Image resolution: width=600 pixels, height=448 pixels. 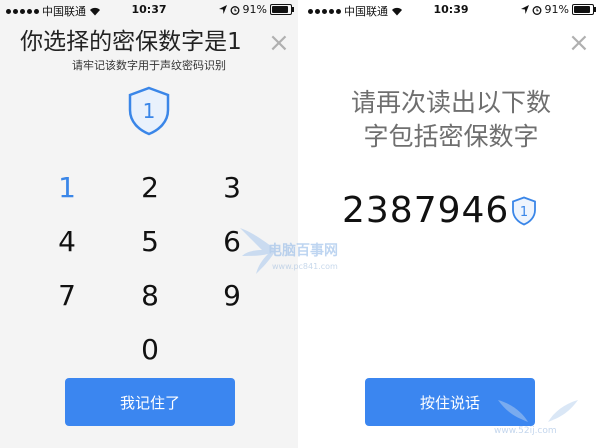 What do you see at coordinates (525, 431) in the screenshot?
I see `watermark-url-2: www.52ij.com` at bounding box center [525, 431].